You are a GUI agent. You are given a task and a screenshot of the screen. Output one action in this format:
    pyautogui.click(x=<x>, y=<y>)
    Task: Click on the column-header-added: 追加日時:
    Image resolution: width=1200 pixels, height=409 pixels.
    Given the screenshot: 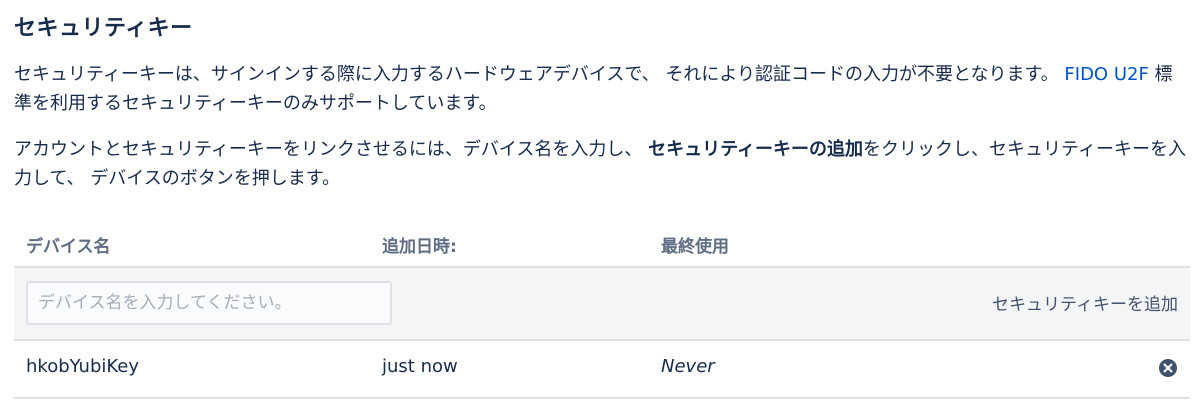 What is the action you would take?
    pyautogui.click(x=419, y=247)
    